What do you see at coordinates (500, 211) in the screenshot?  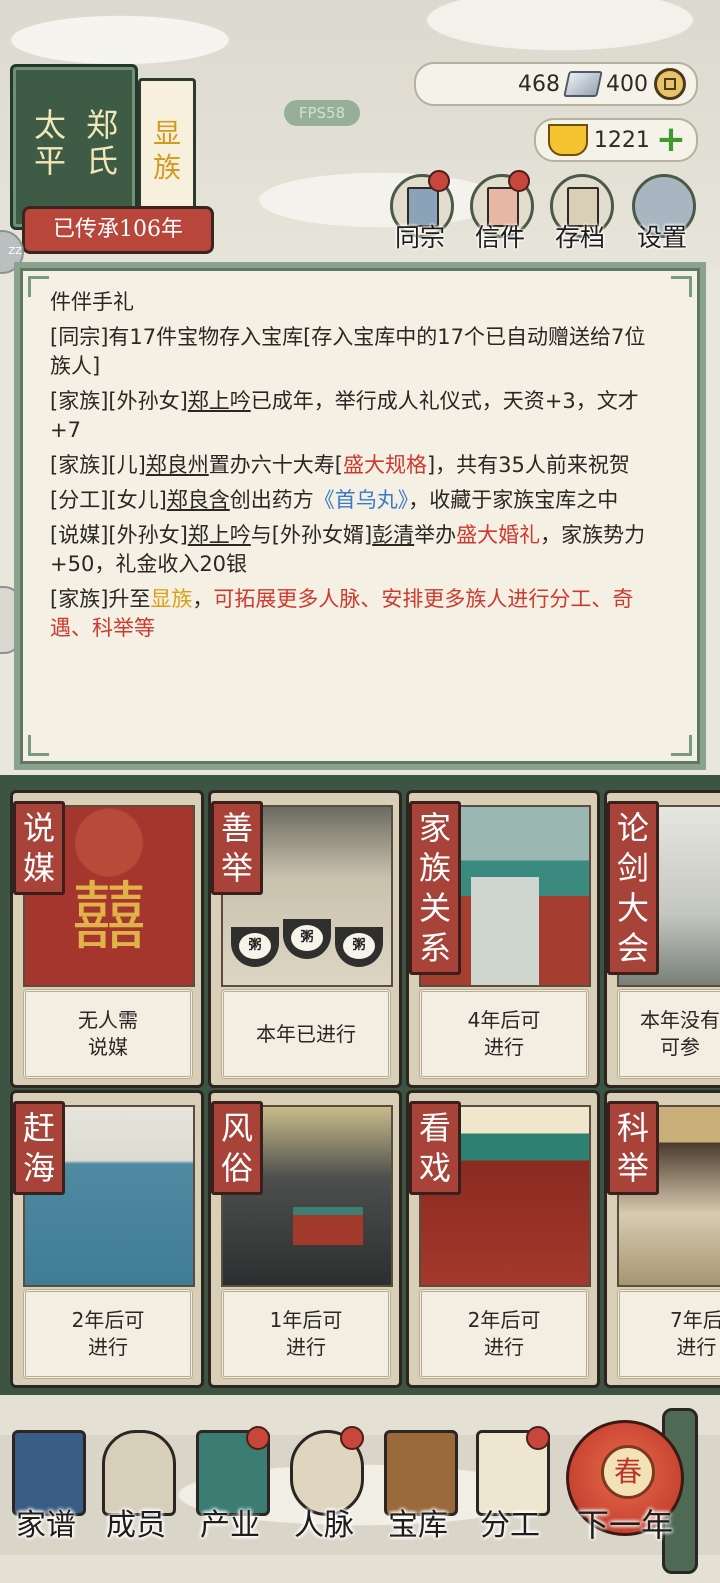 I see `letter-button: 信件` at bounding box center [500, 211].